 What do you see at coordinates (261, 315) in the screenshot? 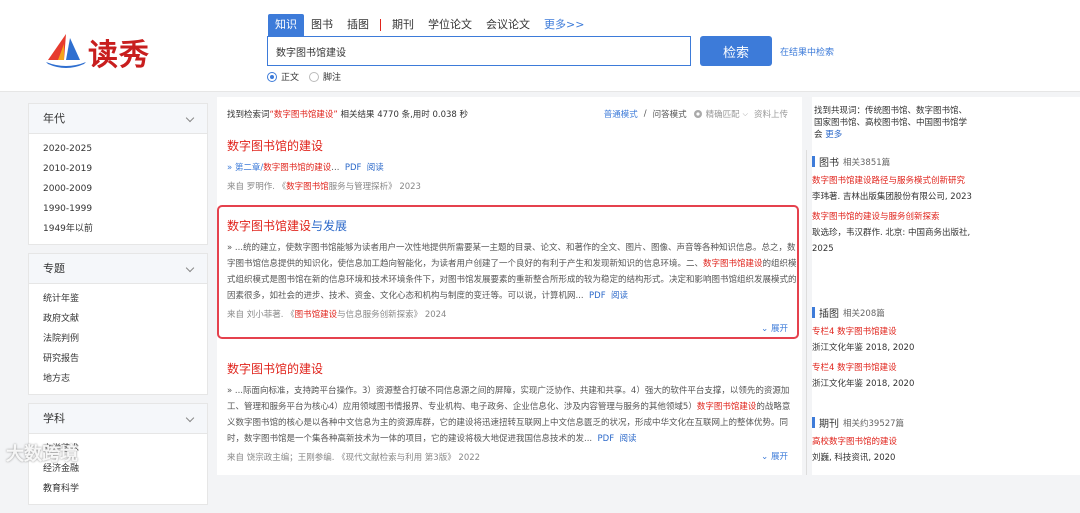
I see `meta-text: 来自 刘小菲著. 《` at bounding box center [261, 315].